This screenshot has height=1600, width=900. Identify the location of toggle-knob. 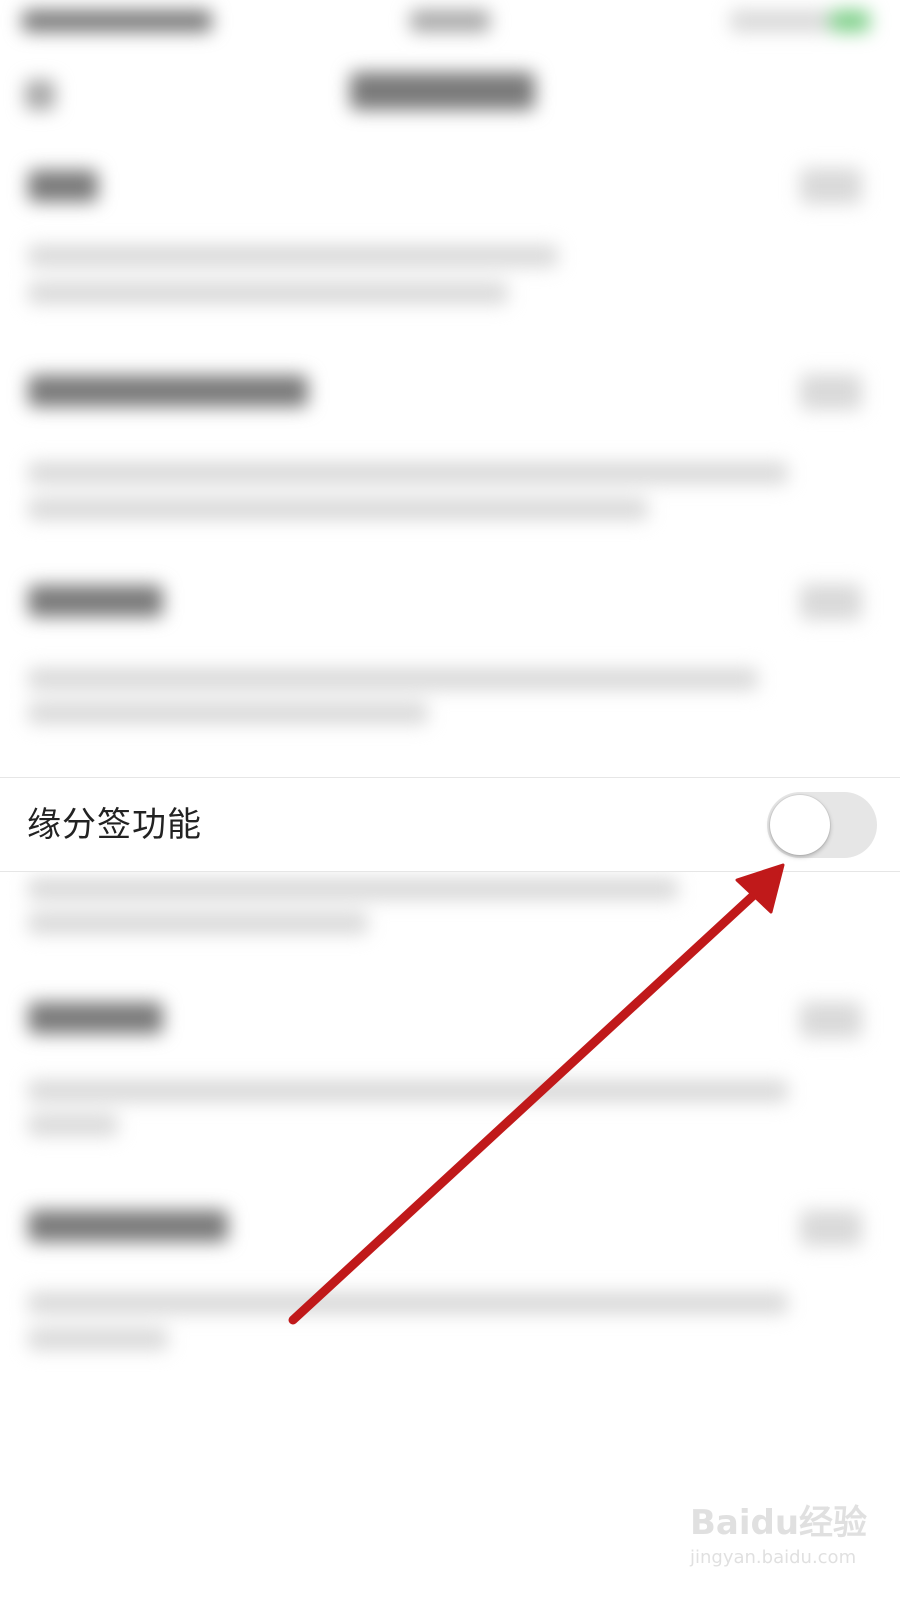
(800, 825).